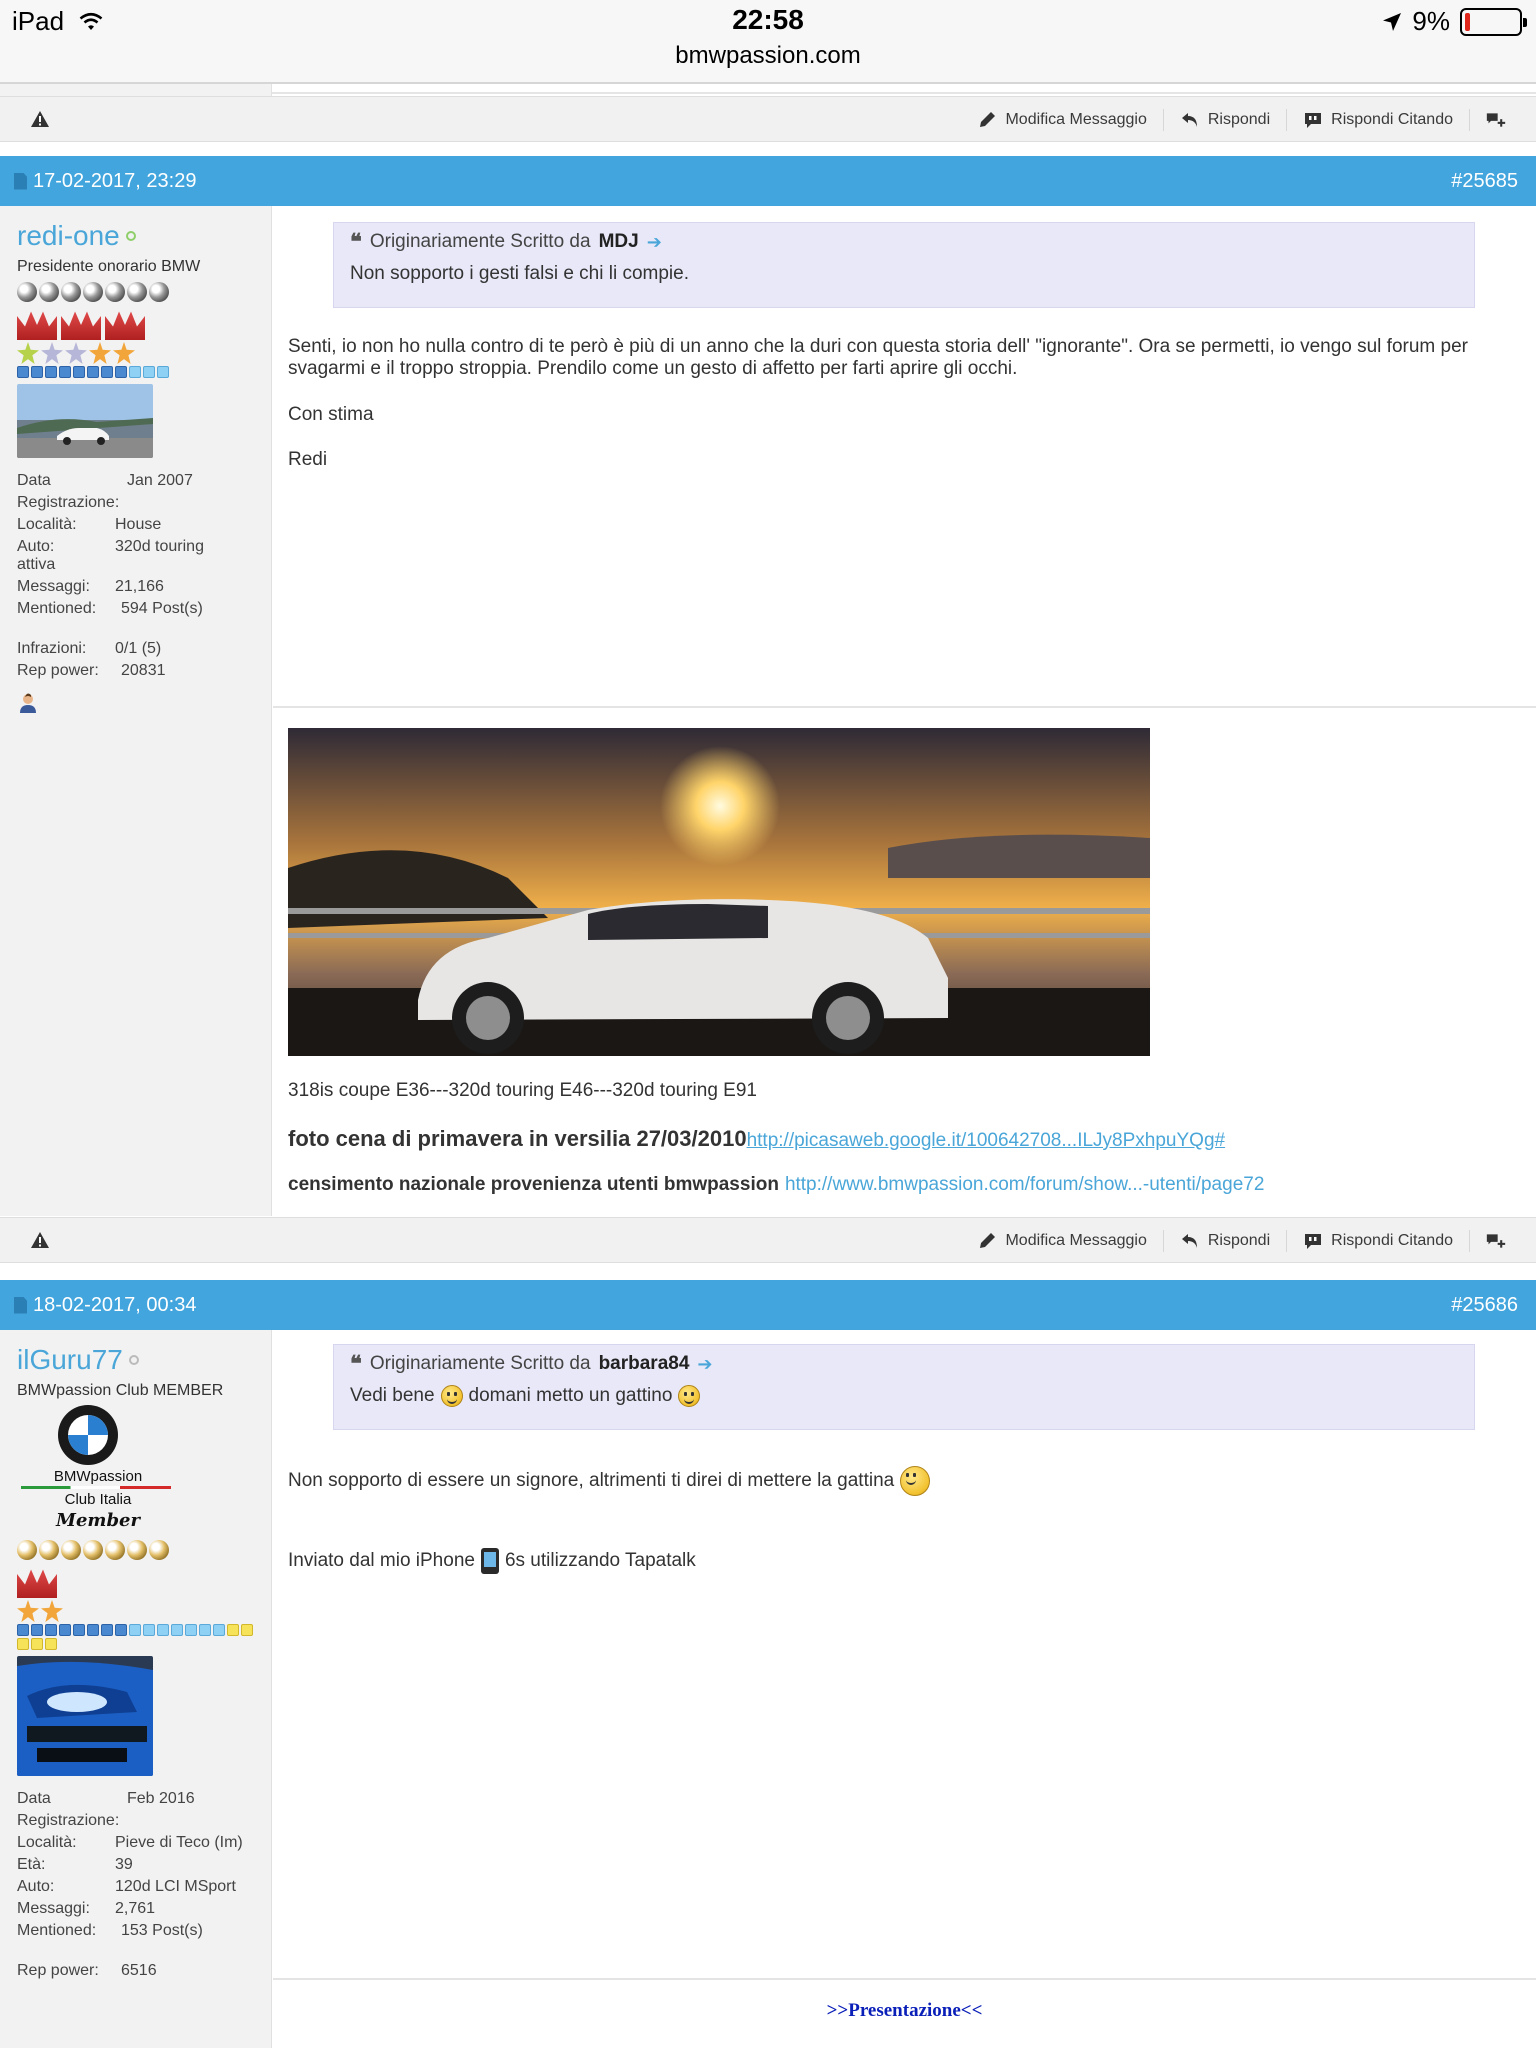  Describe the element at coordinates (70, 1360) in the screenshot. I see `username-link: ilGuru77` at that location.